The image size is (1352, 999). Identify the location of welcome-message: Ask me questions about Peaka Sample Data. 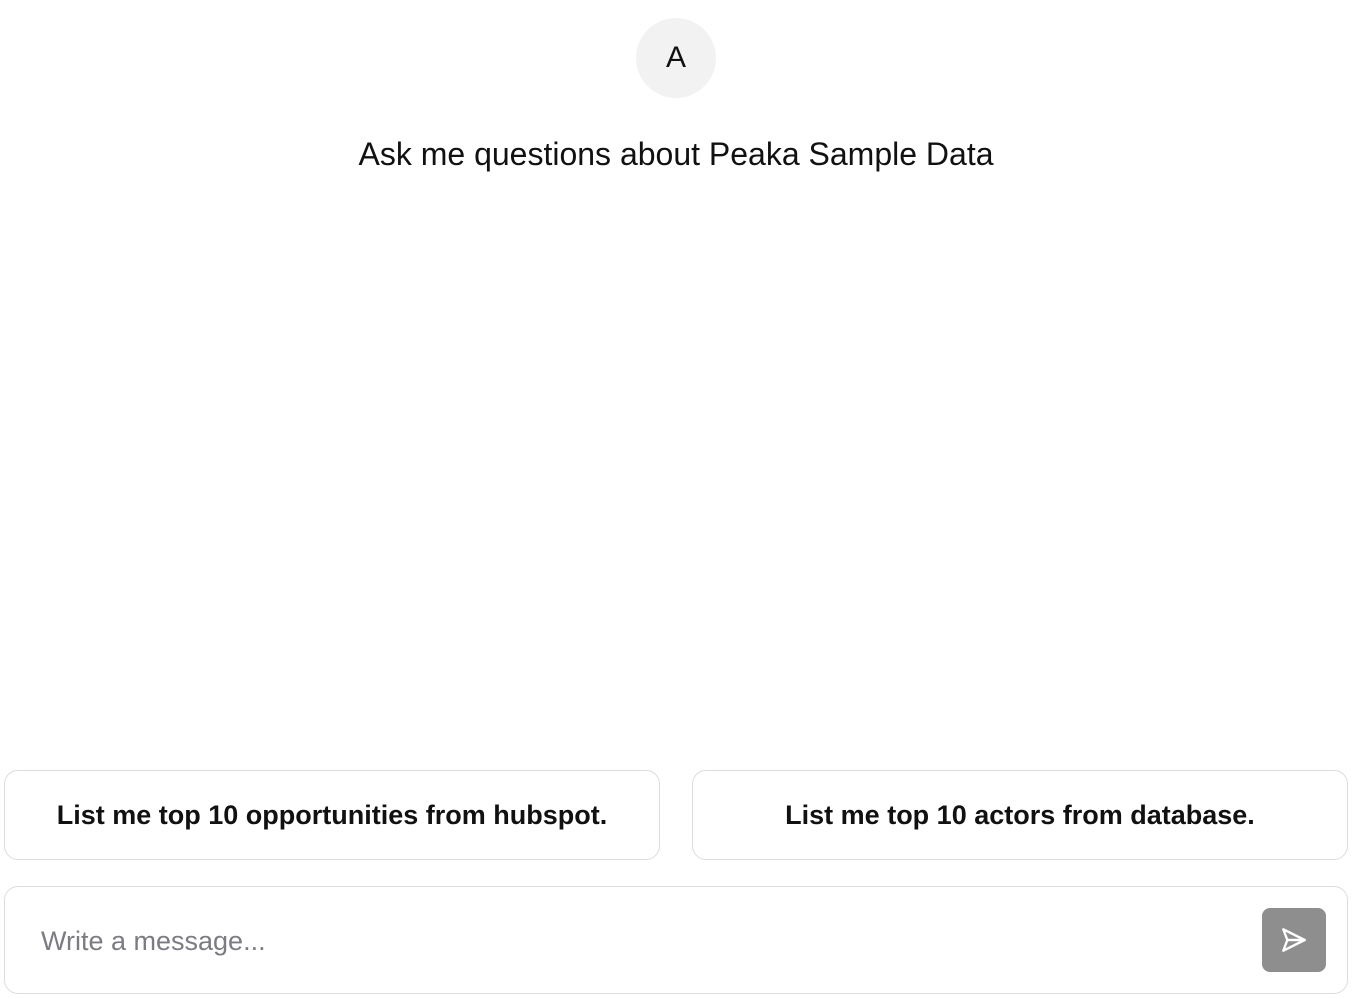
(676, 154).